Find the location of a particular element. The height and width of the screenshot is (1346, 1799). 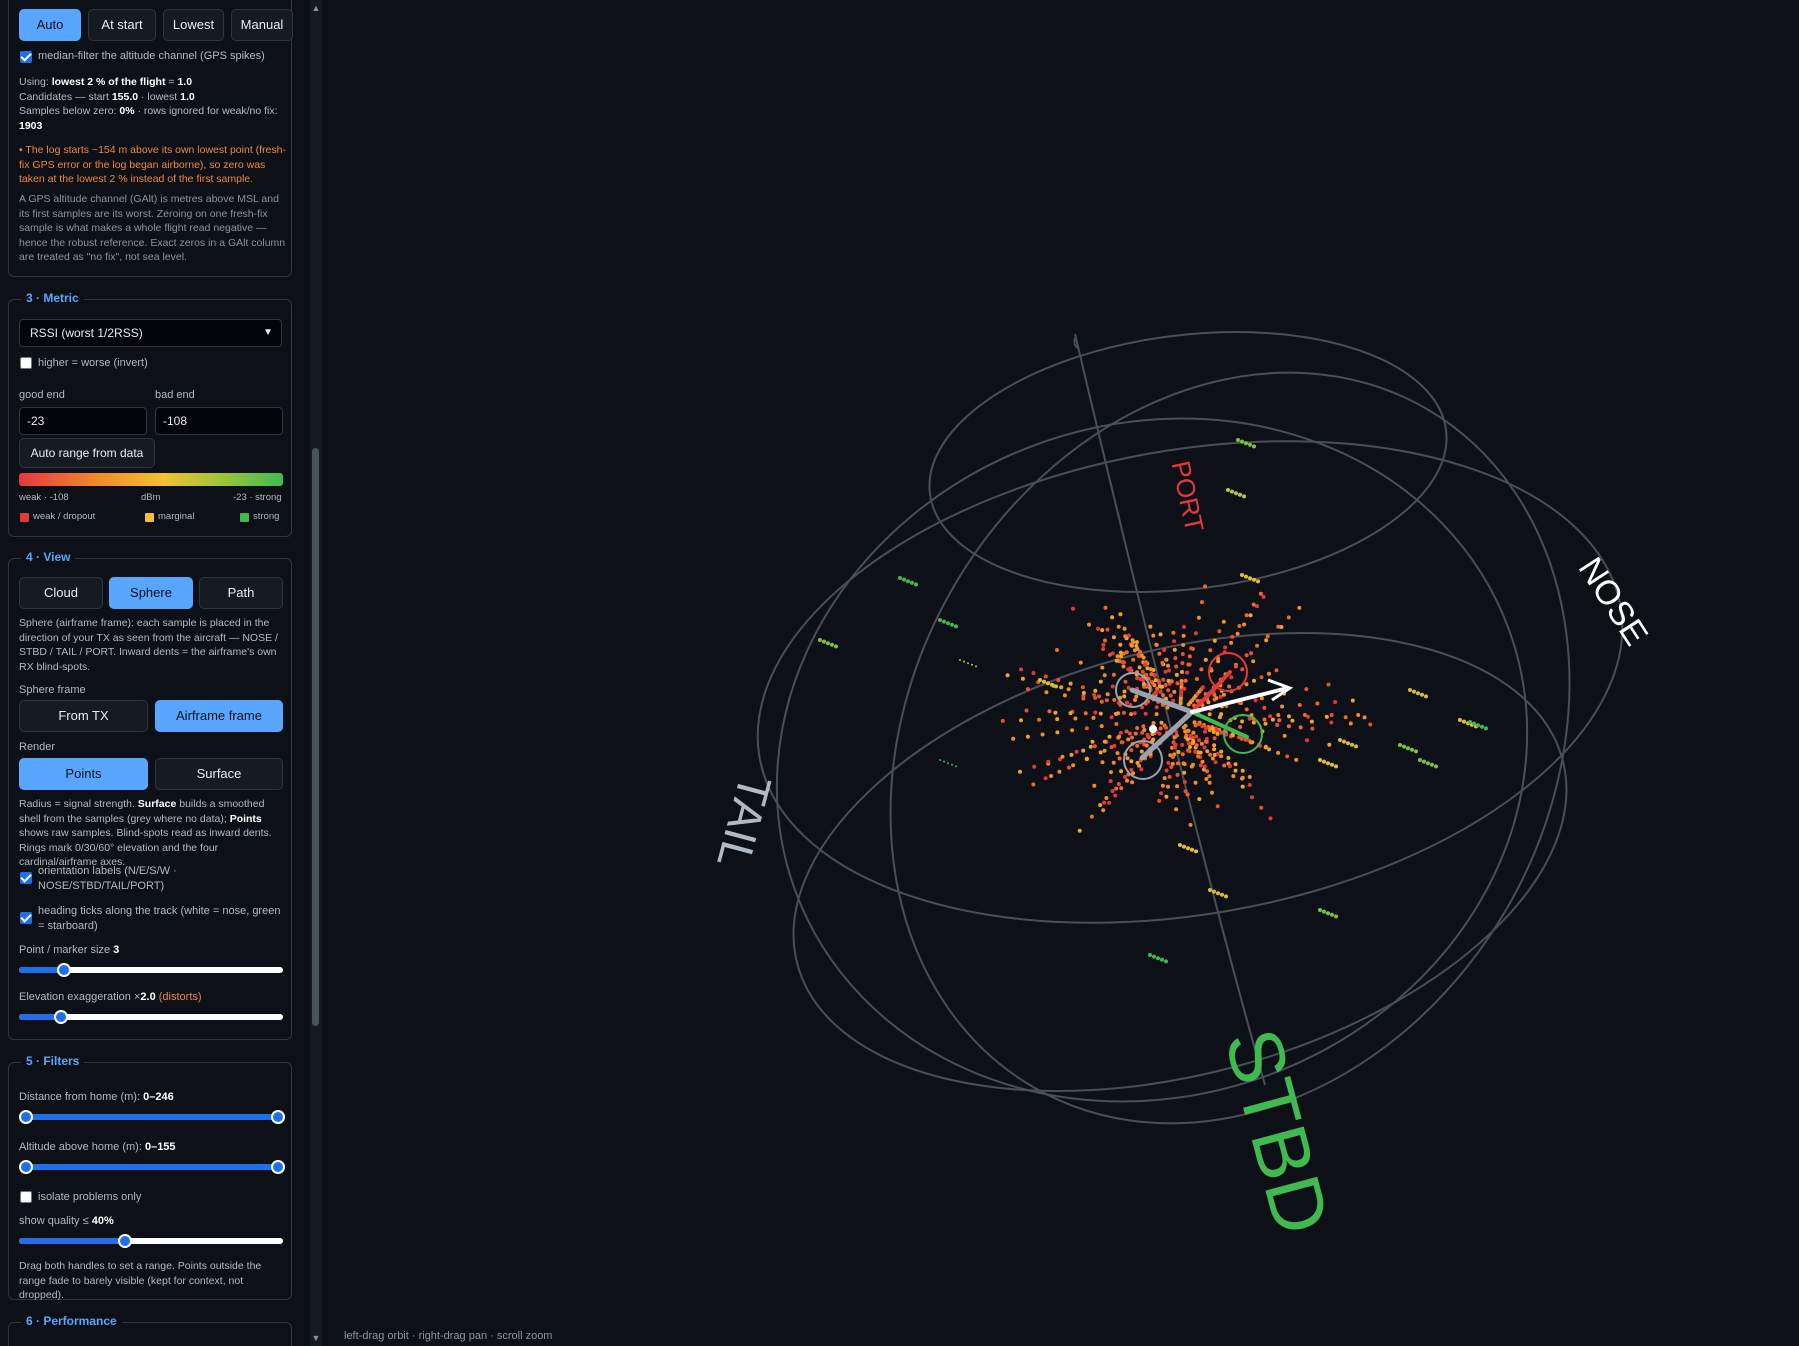

legend-strong-label: strong is located at coordinates (266, 516).